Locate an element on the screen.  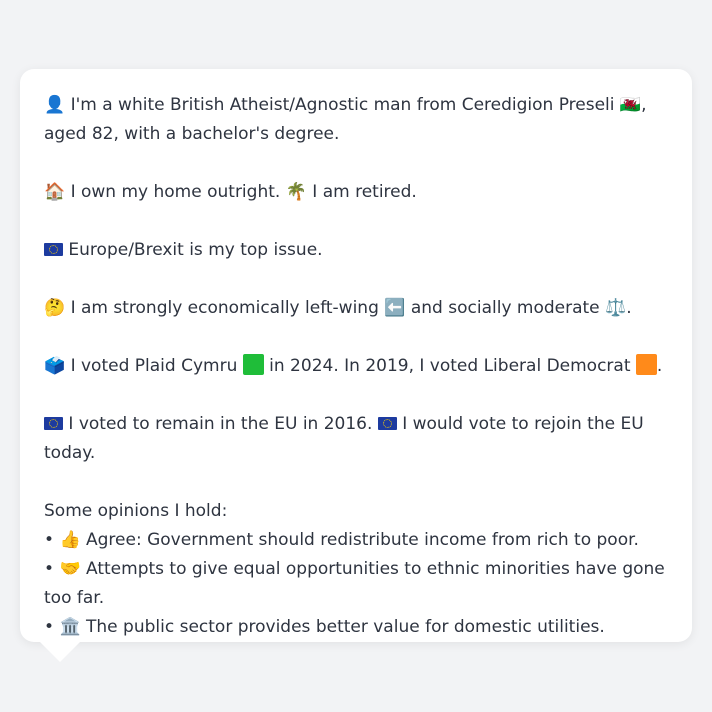
bust-silhouette-icon: 👤 is located at coordinates (55, 105).